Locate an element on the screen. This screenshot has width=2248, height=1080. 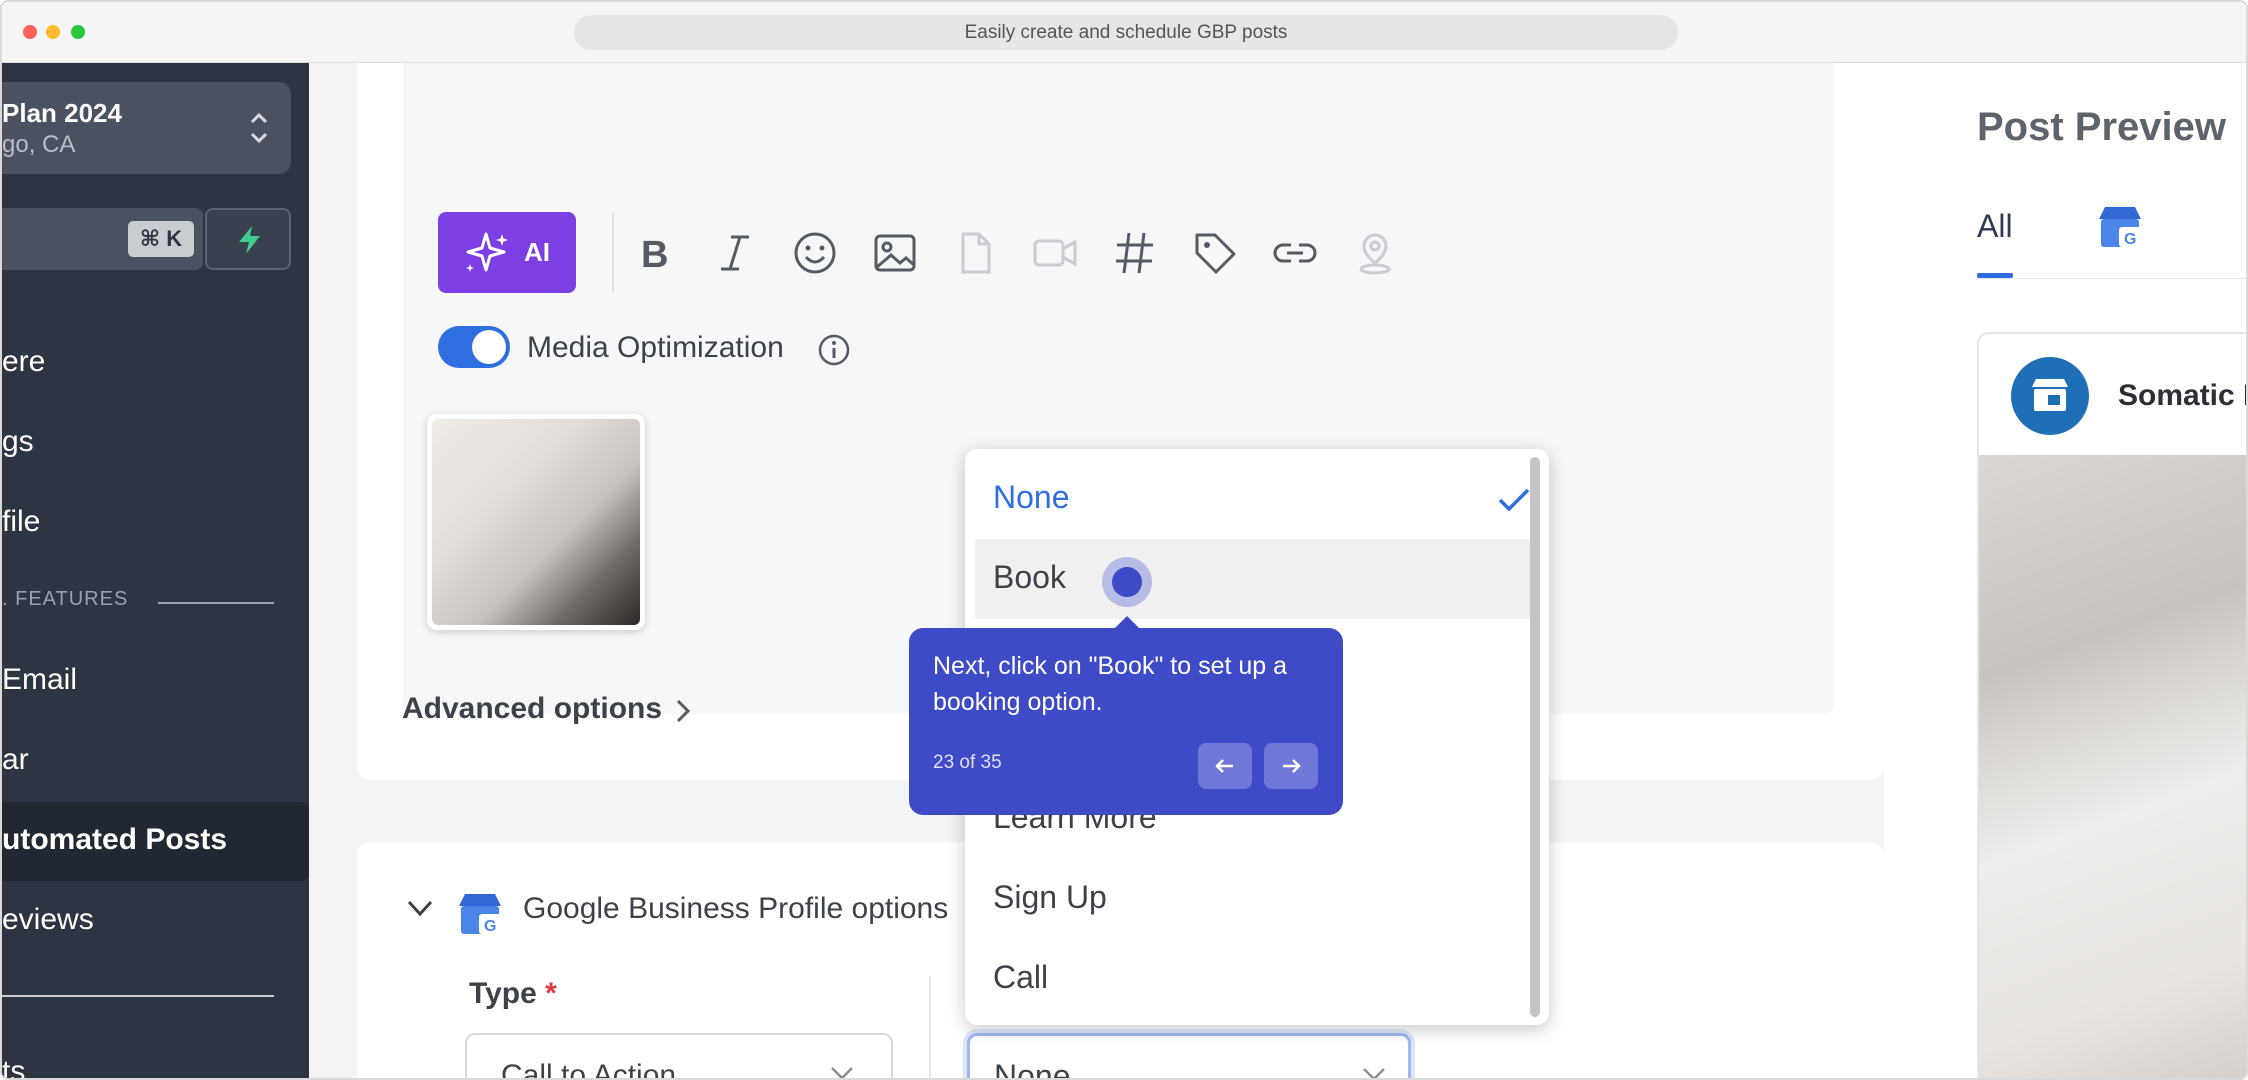
file-icon is located at coordinates (976, 253).